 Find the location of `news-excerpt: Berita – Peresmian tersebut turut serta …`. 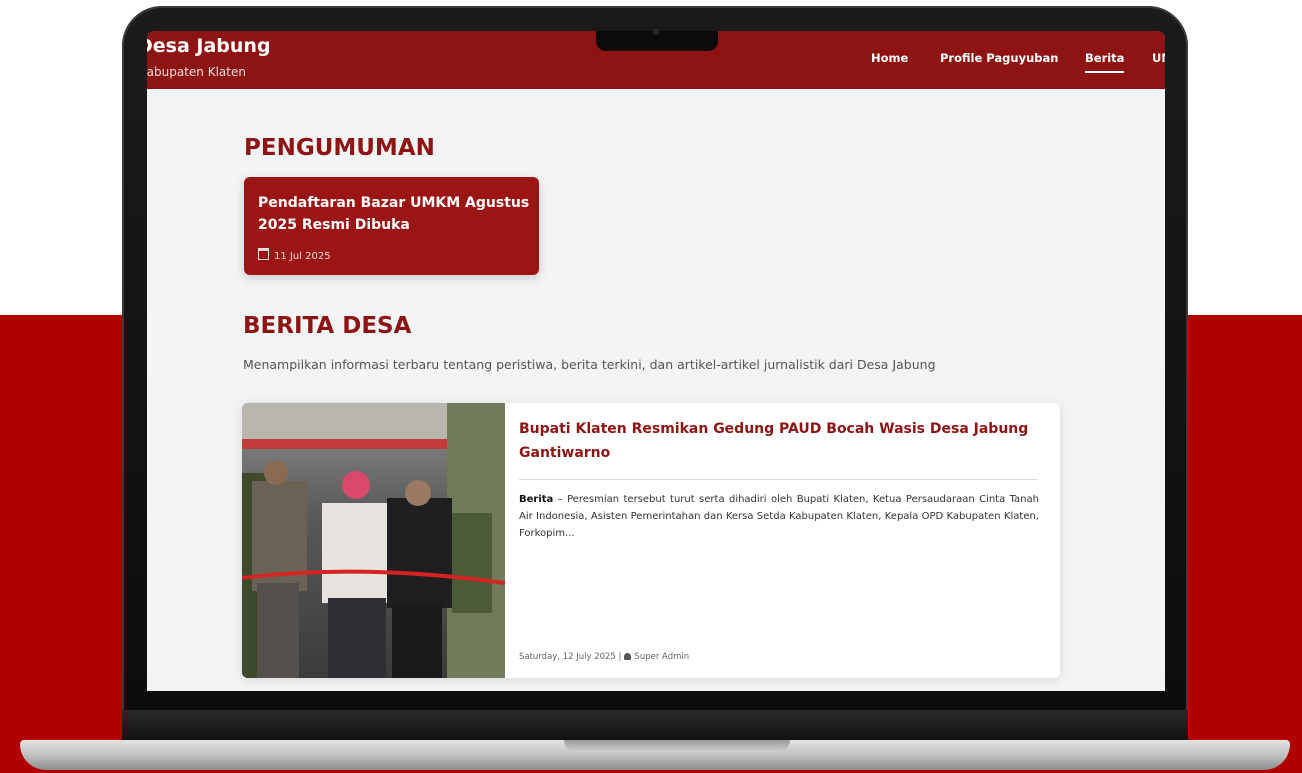

news-excerpt: Berita – Peresmian tersebut turut serta … is located at coordinates (779, 516).